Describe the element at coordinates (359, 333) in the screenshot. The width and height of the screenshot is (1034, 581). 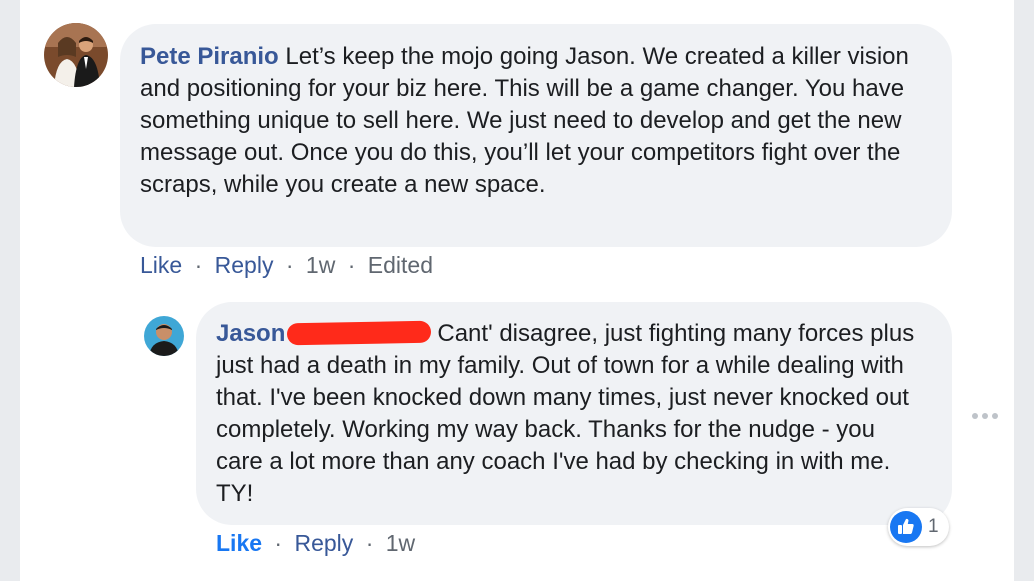
I see `redaction-mark` at that location.